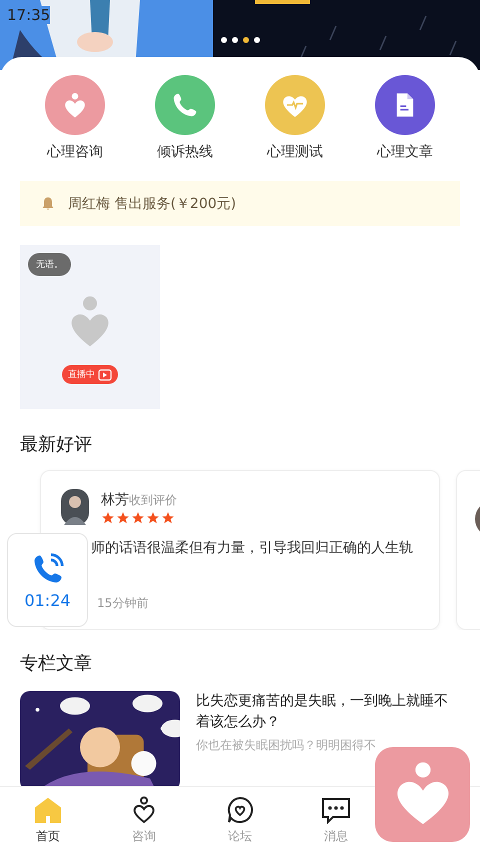 The image size is (480, 853). What do you see at coordinates (123, 603) in the screenshot?
I see `review-time: 15分钟前` at bounding box center [123, 603].